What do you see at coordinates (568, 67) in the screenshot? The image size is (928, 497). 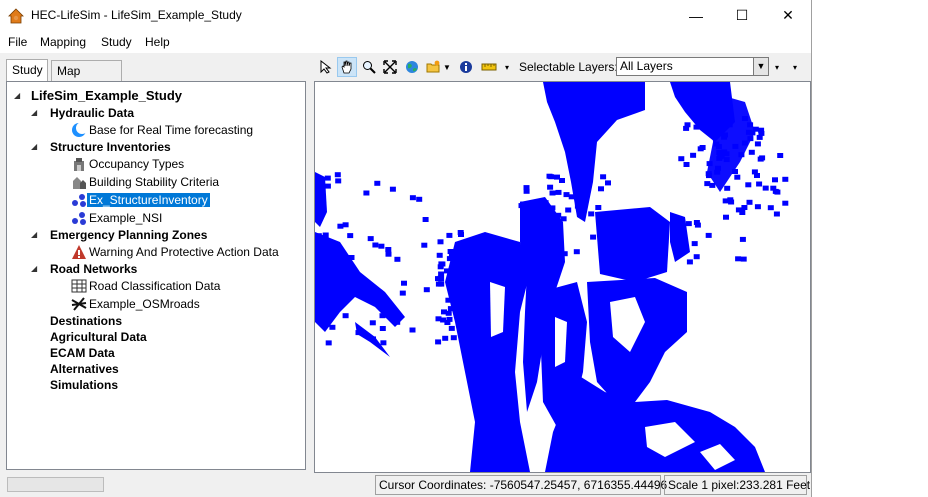 I see `selectable-layers-label: Selectable Layers:` at bounding box center [568, 67].